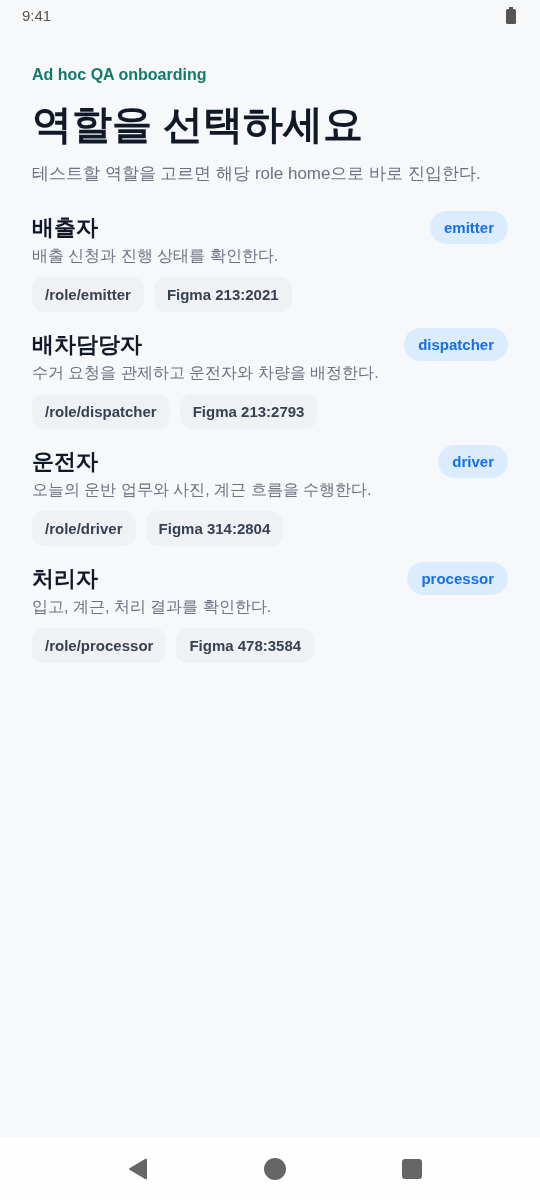  Describe the element at coordinates (138, 1168) in the screenshot. I see `back-icon` at that location.